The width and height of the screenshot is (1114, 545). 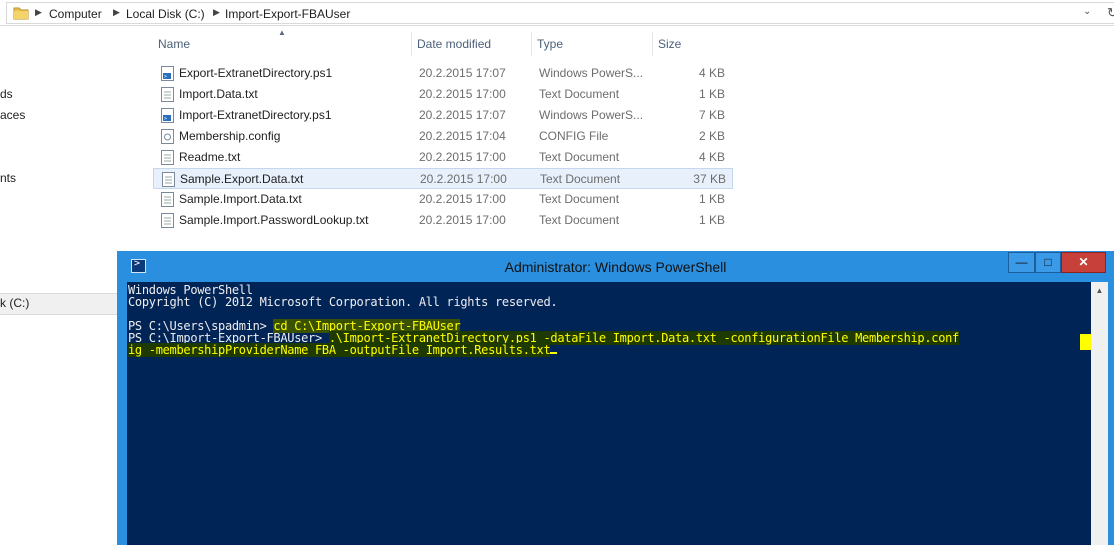 I want to click on file-size: 7 KB, so click(x=711, y=115).